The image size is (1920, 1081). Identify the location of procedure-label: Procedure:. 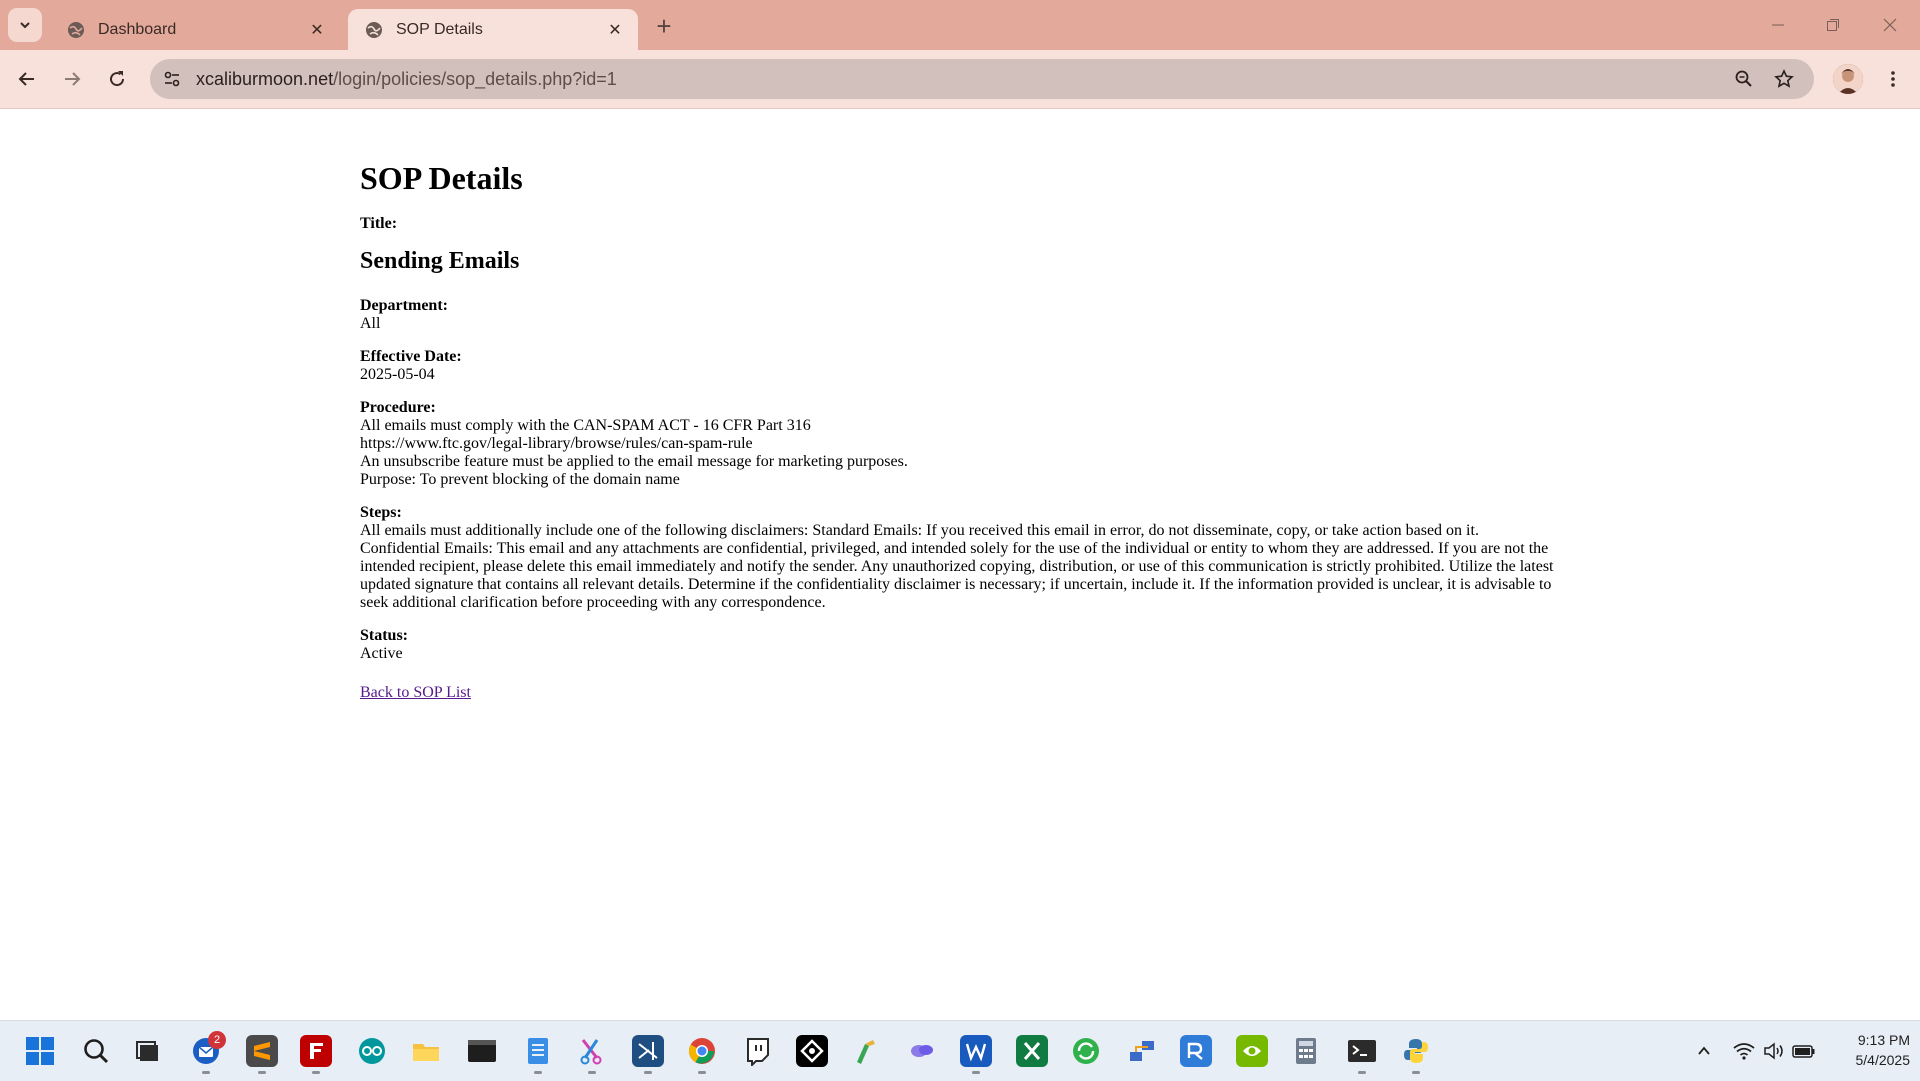
(398, 407).